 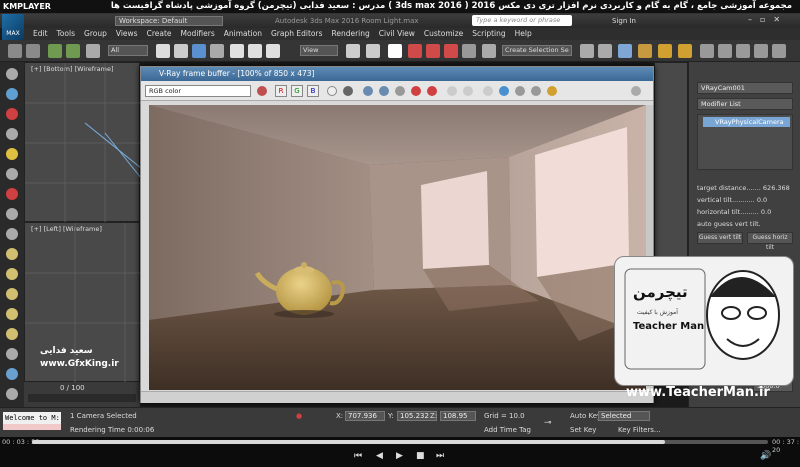 What do you see at coordinates (488, 91) in the screenshot?
I see `lens-effects-icon` at bounding box center [488, 91].